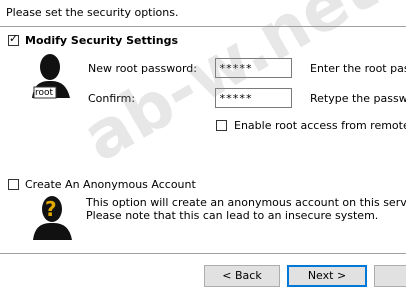 The width and height of the screenshot is (406, 294). I want to click on checkmark-icon: ✓, so click(14, 38).